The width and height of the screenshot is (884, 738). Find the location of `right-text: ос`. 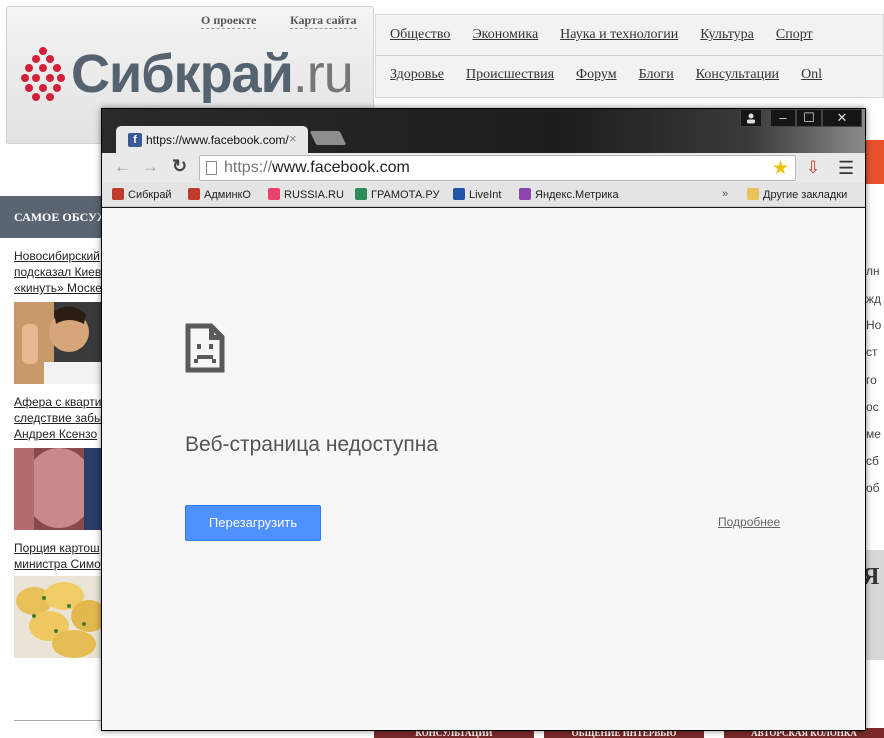

right-text: ос is located at coordinates (872, 407).